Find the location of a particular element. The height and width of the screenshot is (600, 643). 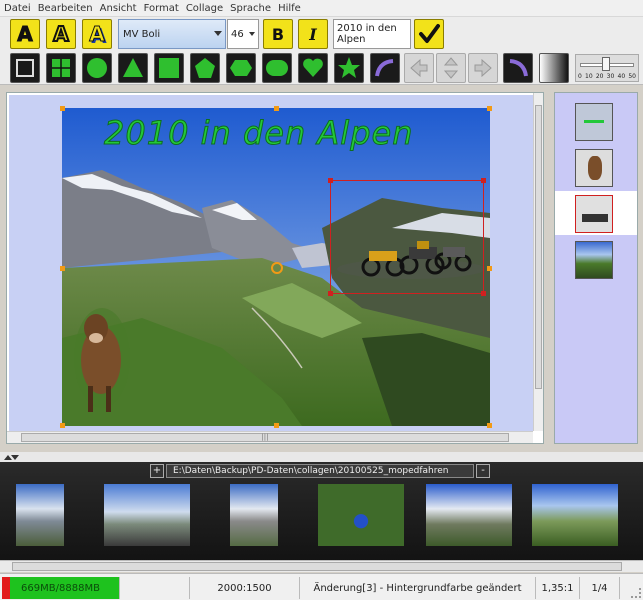

menu-format: Format is located at coordinates (161, 8).